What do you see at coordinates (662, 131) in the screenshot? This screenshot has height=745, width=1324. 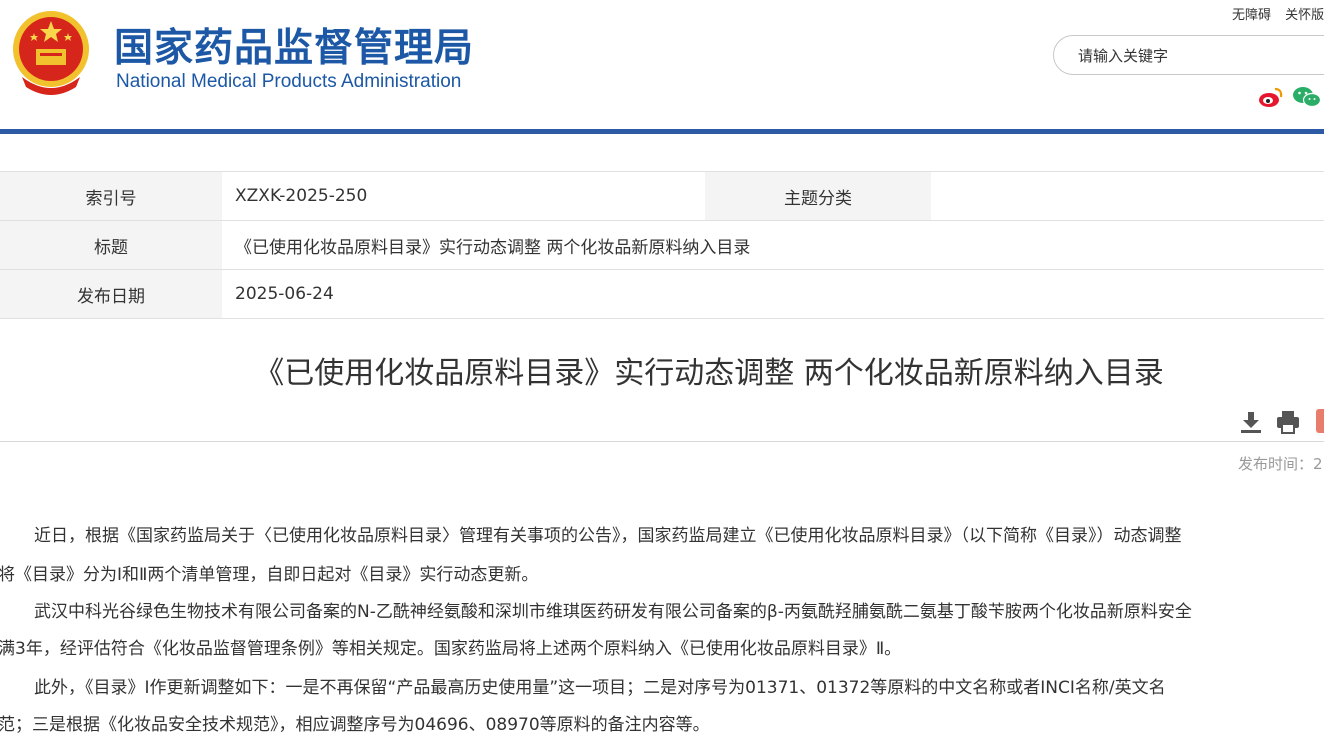 I see `header-divider-bar` at bounding box center [662, 131].